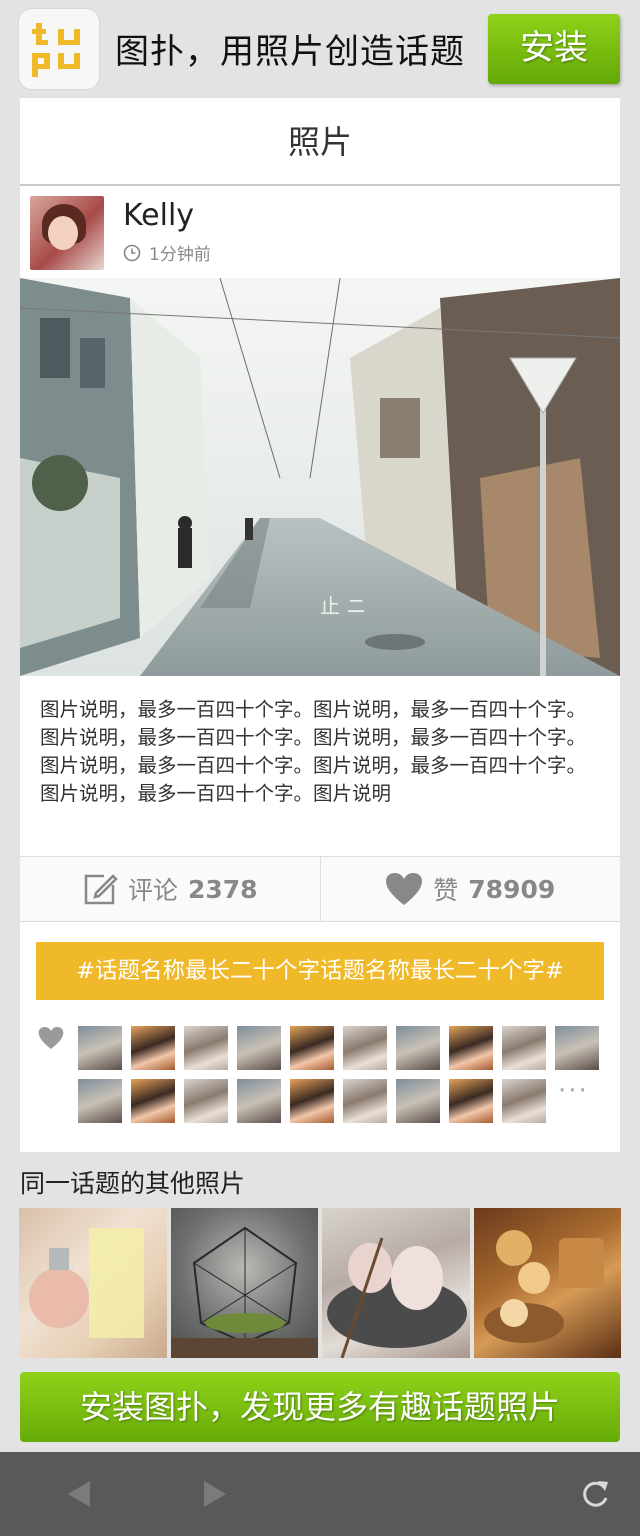  What do you see at coordinates (320, 1494) in the screenshot?
I see `browser-toolbar` at bounding box center [320, 1494].